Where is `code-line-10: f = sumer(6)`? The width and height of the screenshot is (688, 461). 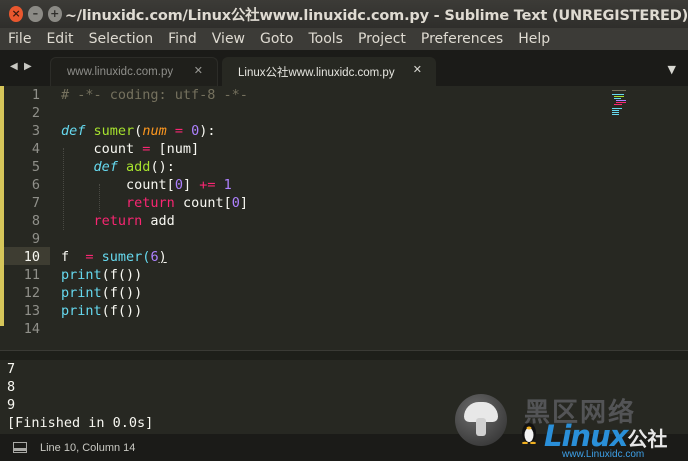 code-line-10: f = sumer(6) is located at coordinates (114, 257).